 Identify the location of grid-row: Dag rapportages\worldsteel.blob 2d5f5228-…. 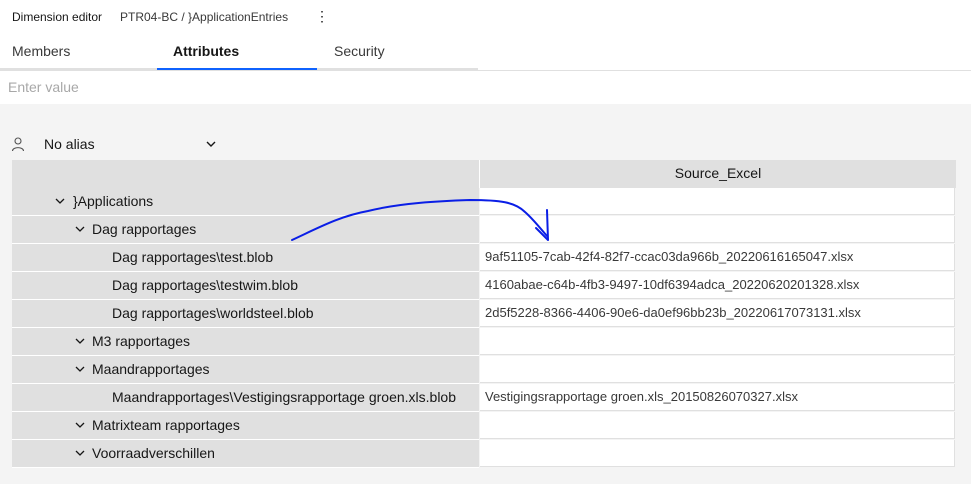
(484, 314).